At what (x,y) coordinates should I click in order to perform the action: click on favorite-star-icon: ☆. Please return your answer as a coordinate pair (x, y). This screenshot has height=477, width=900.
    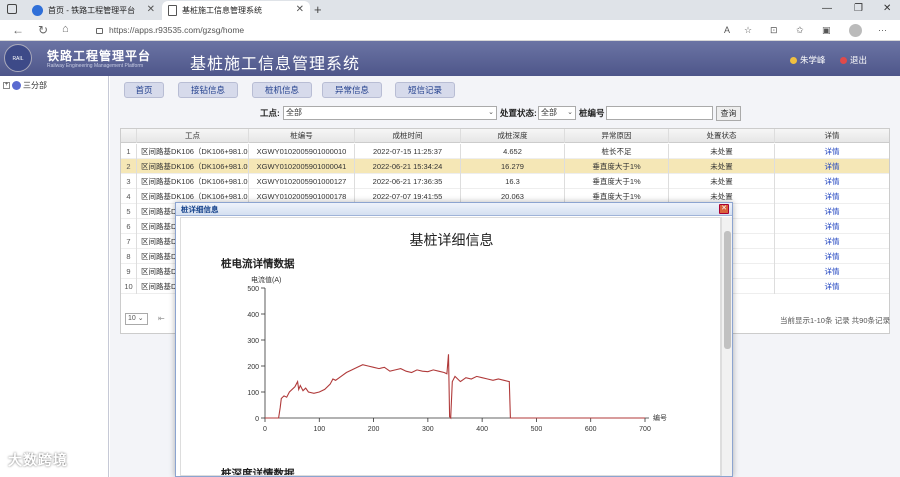
    Looking at the image, I should click on (748, 30).